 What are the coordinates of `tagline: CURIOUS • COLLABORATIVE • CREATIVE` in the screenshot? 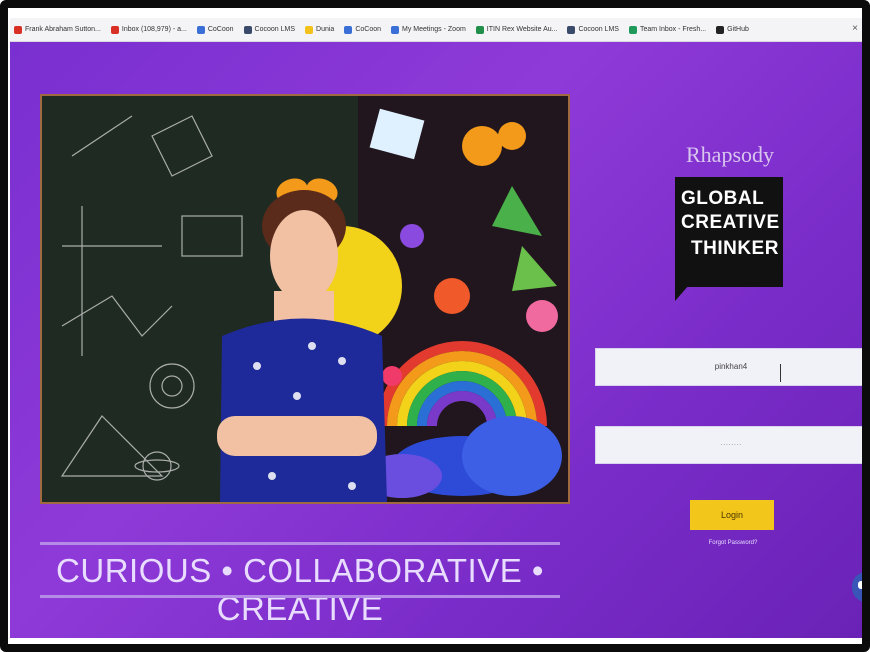 It's located at (300, 584).